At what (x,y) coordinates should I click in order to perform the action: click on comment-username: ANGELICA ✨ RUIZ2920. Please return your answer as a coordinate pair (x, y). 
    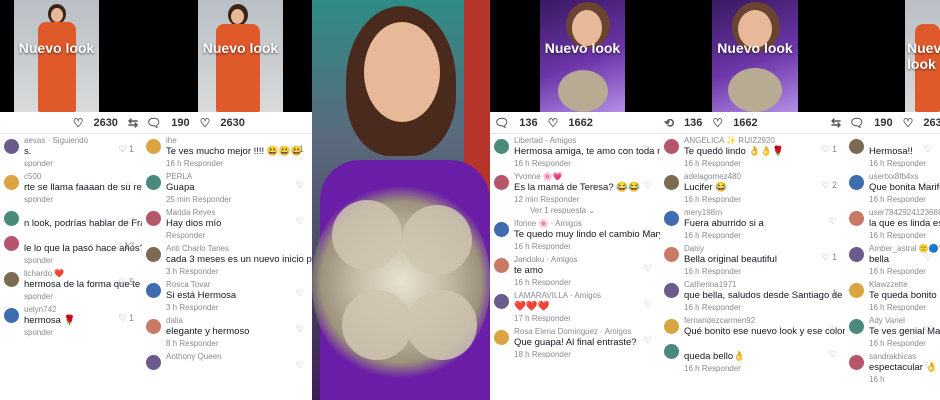
    Looking at the image, I should click on (761, 141).